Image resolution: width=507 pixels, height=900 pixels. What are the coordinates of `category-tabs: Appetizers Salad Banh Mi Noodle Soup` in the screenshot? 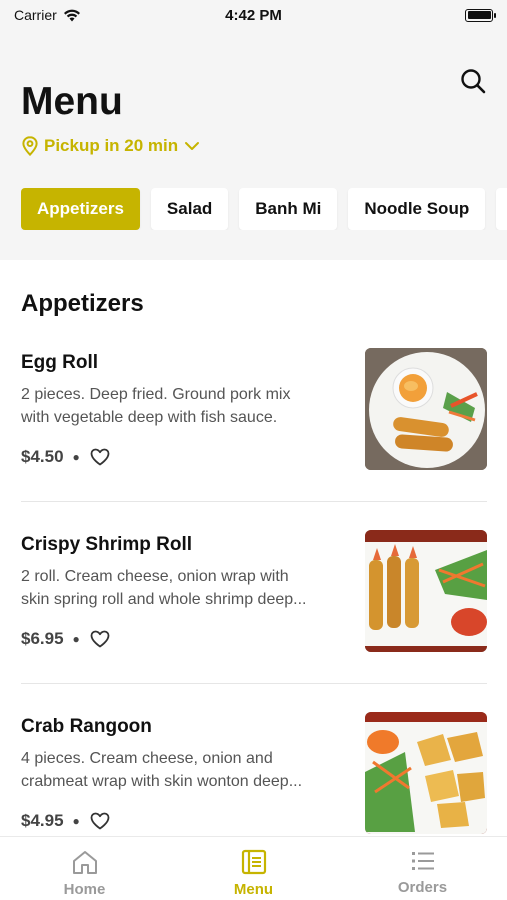 It's located at (264, 209).